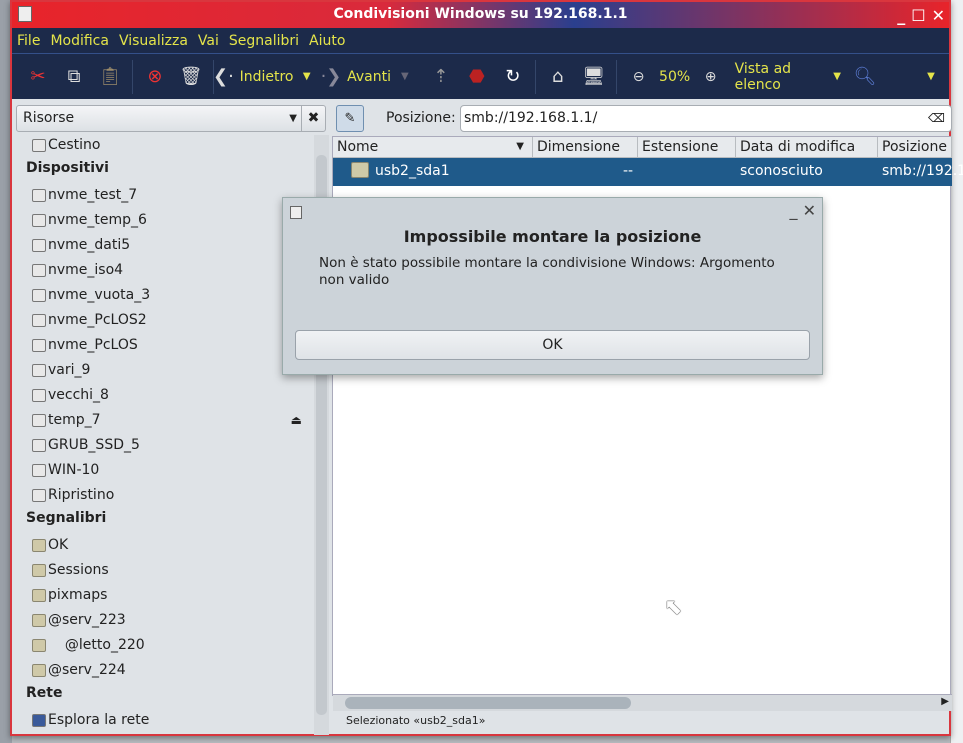  I want to click on network-icon, so click(39, 720).